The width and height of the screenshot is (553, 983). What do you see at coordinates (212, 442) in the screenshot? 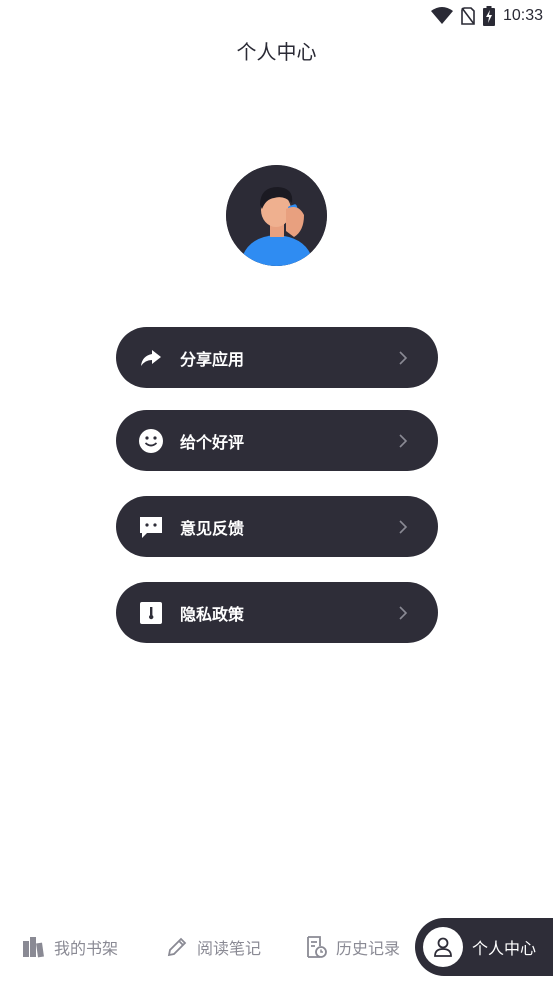
I see `rate-app-label: 给个好评` at bounding box center [212, 442].